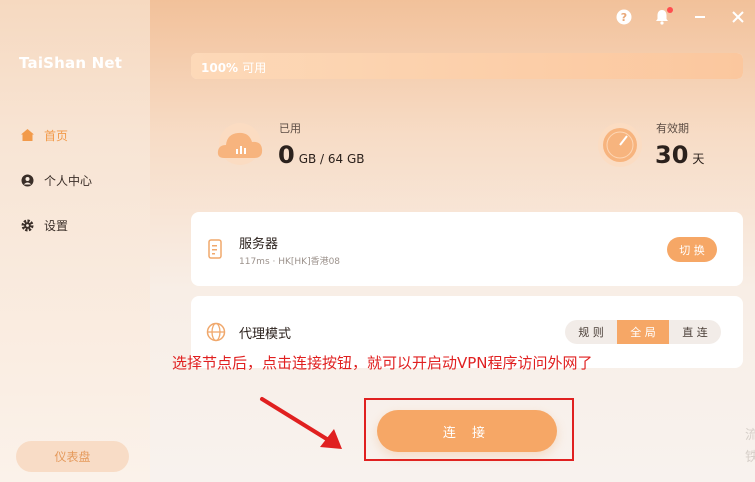 The height and width of the screenshot is (482, 755). What do you see at coordinates (700, 17) in the screenshot?
I see `minimize-icon` at bounding box center [700, 17].